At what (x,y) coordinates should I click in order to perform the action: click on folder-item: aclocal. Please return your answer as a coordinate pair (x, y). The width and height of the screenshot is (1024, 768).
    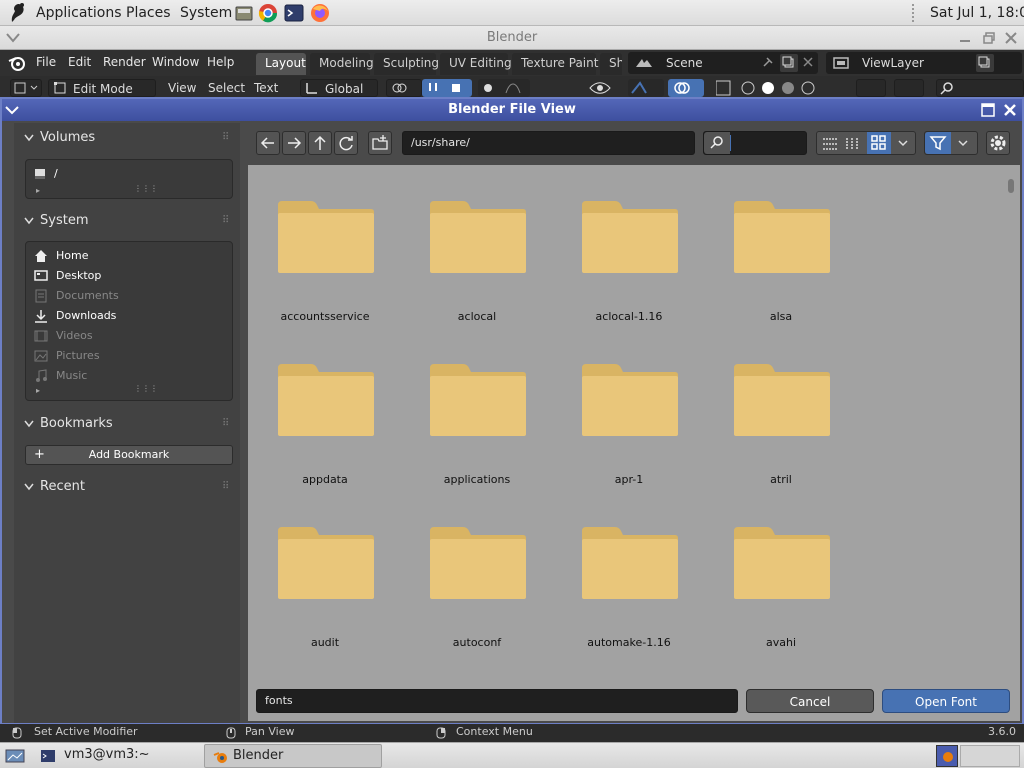
    Looking at the image, I should click on (477, 245).